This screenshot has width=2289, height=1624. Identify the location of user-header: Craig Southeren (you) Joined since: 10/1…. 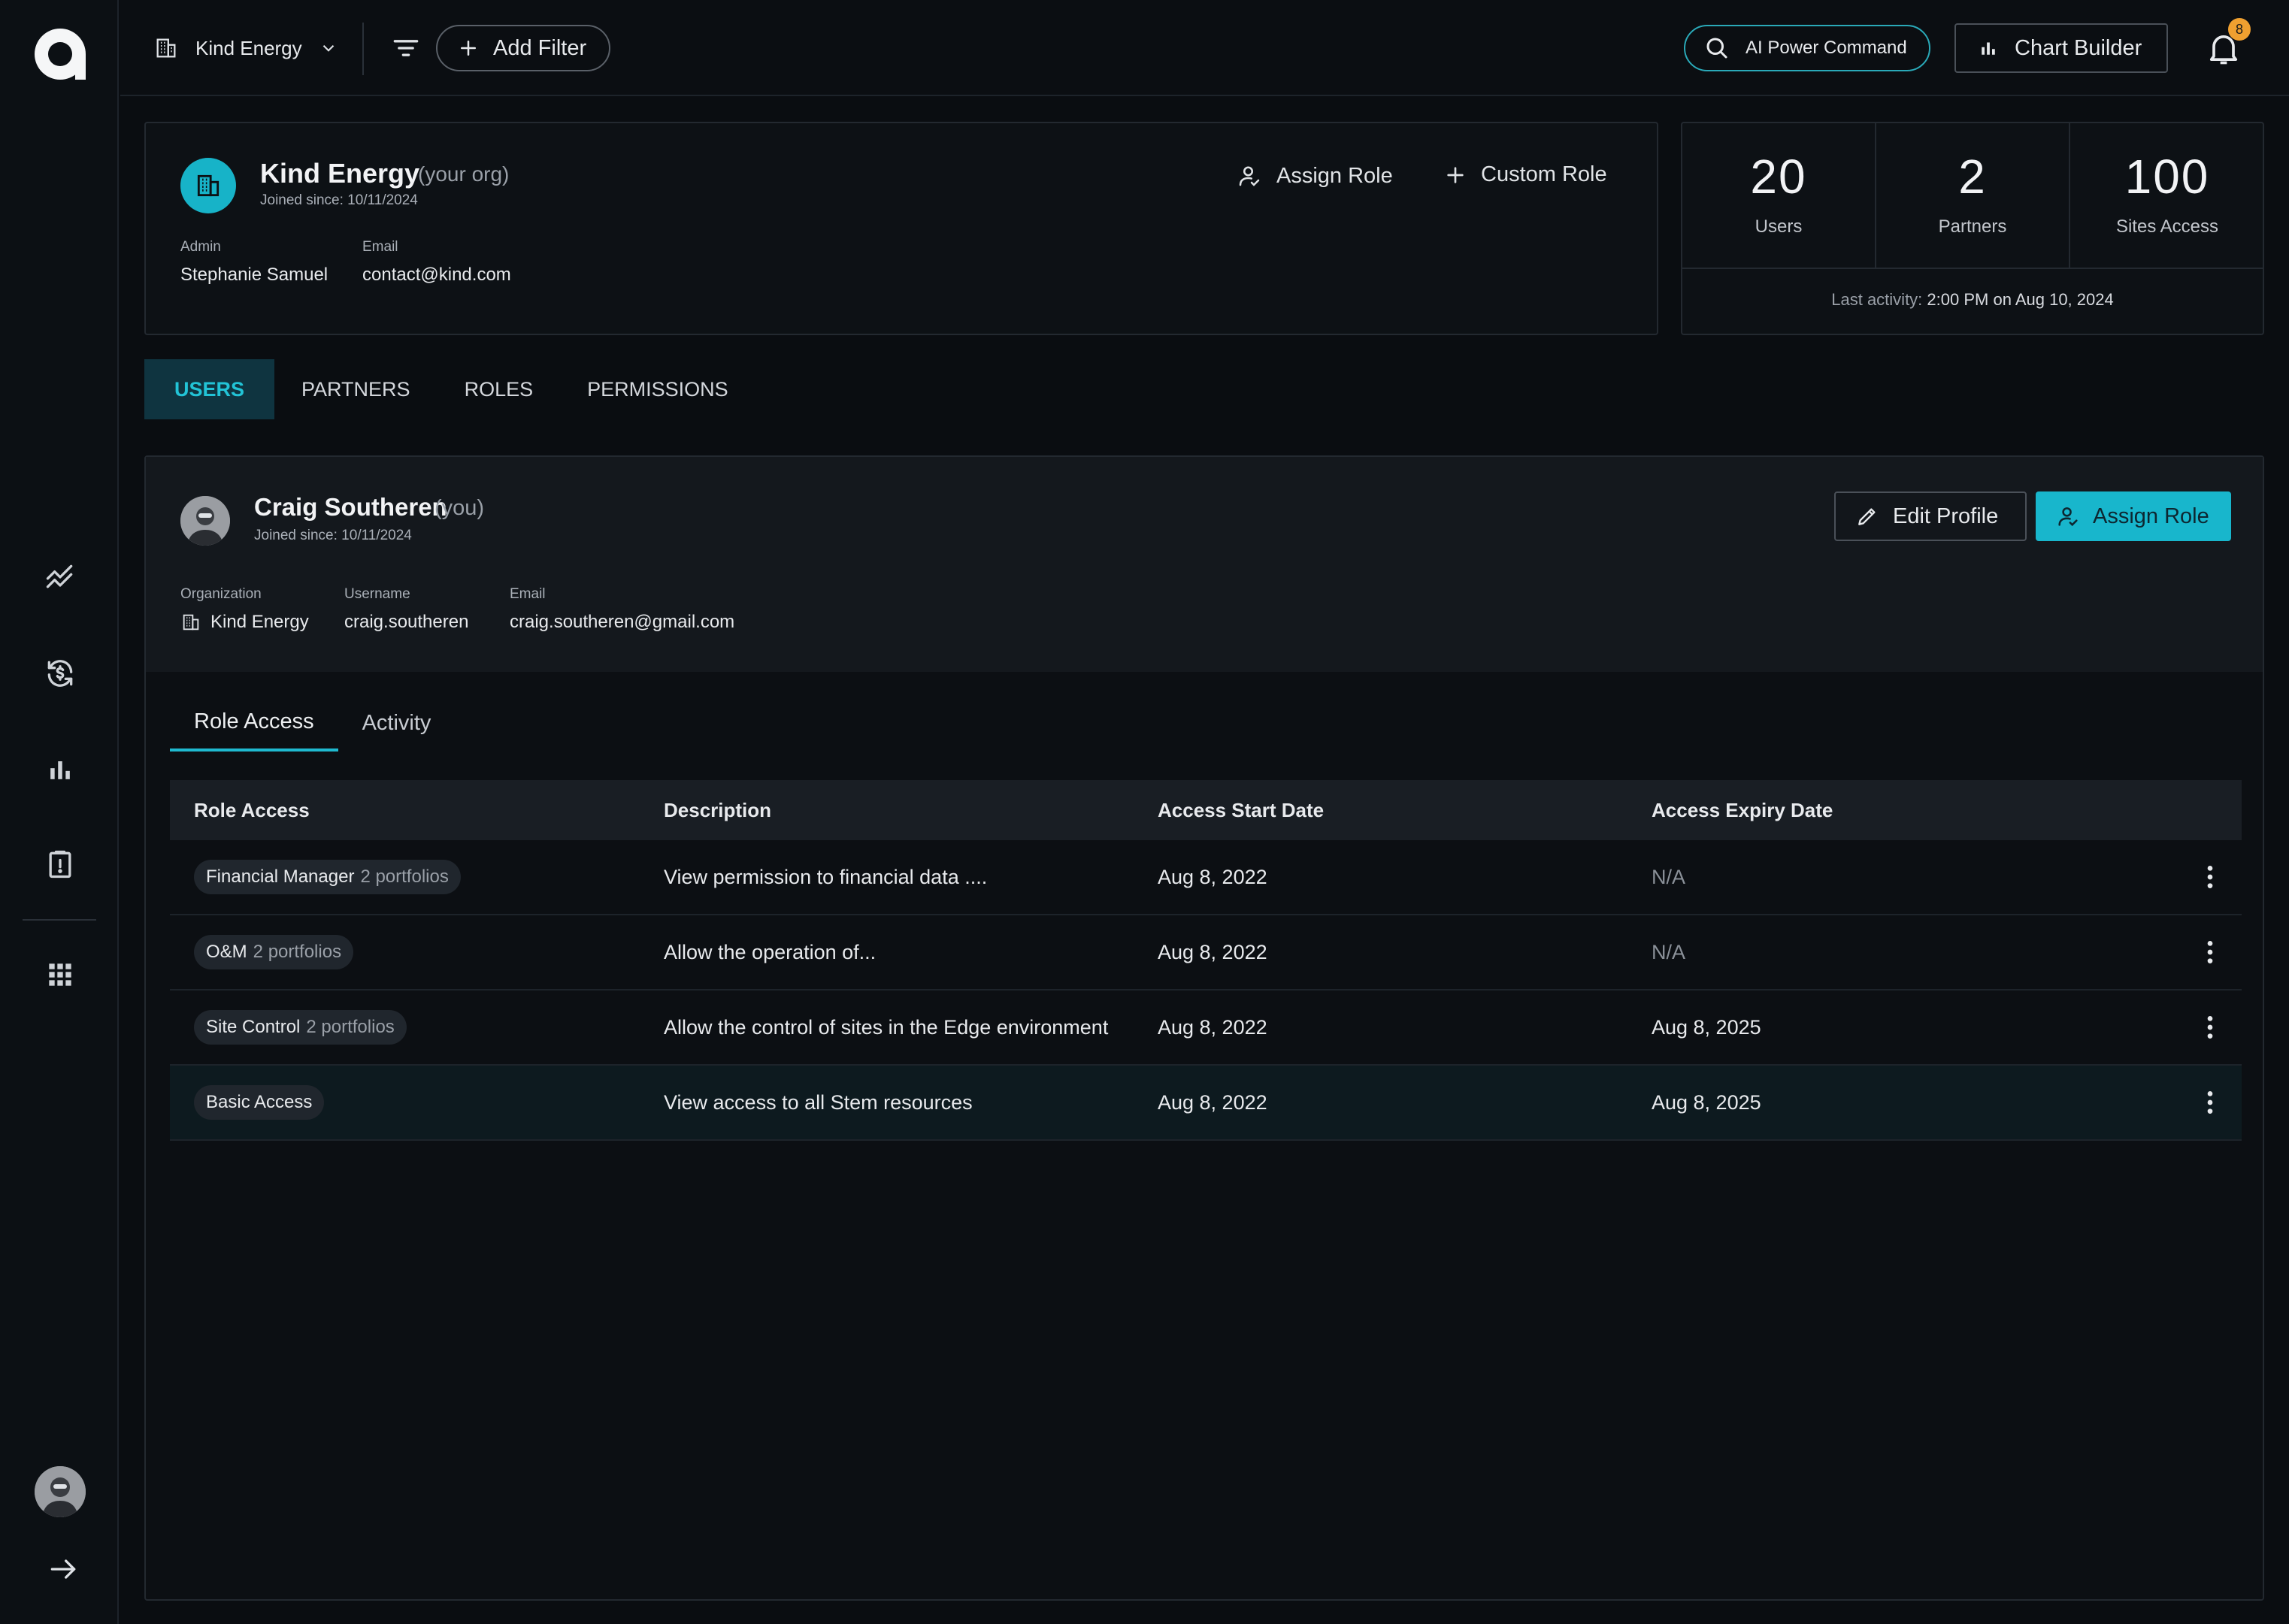
(1204, 564).